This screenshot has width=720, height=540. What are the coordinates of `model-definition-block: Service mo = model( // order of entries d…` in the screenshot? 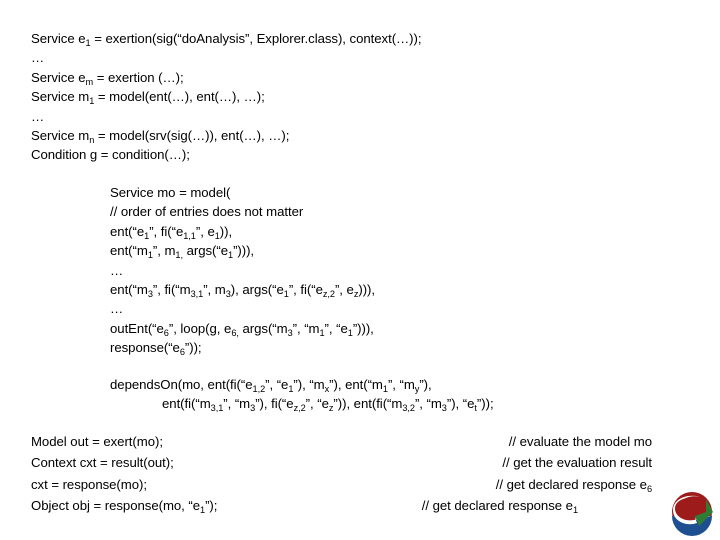 It's located at (242, 270).